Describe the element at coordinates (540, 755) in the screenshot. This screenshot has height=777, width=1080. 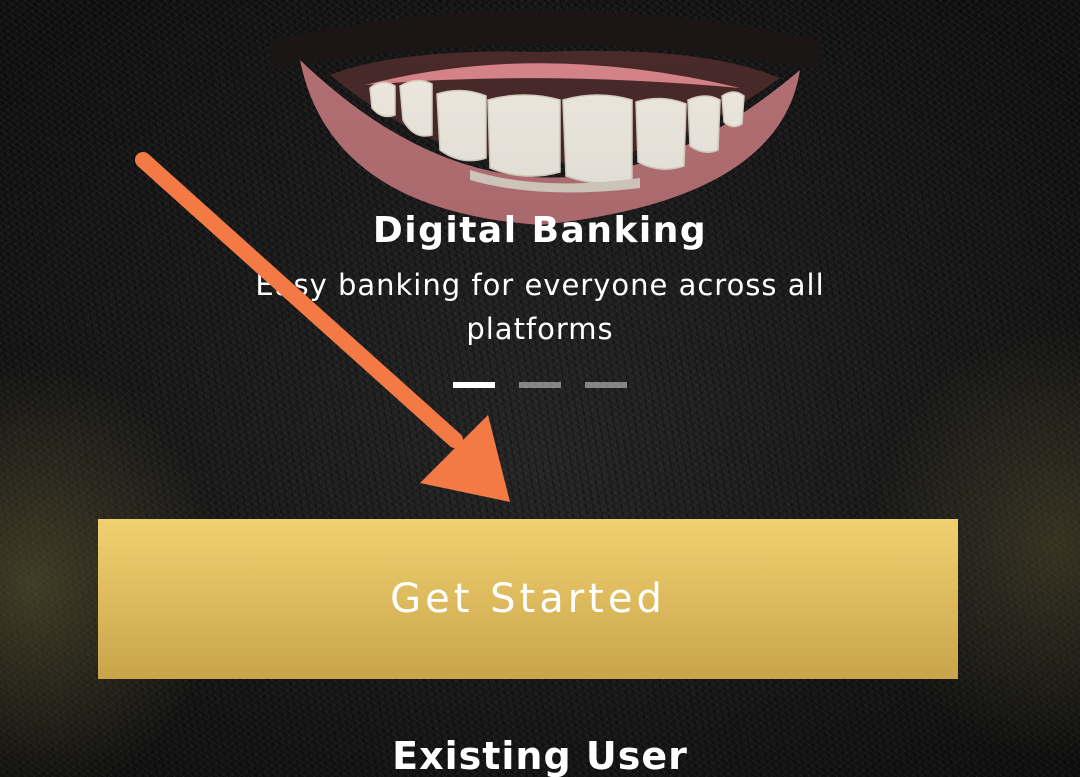
I see `existing-user-link: Existing User` at that location.